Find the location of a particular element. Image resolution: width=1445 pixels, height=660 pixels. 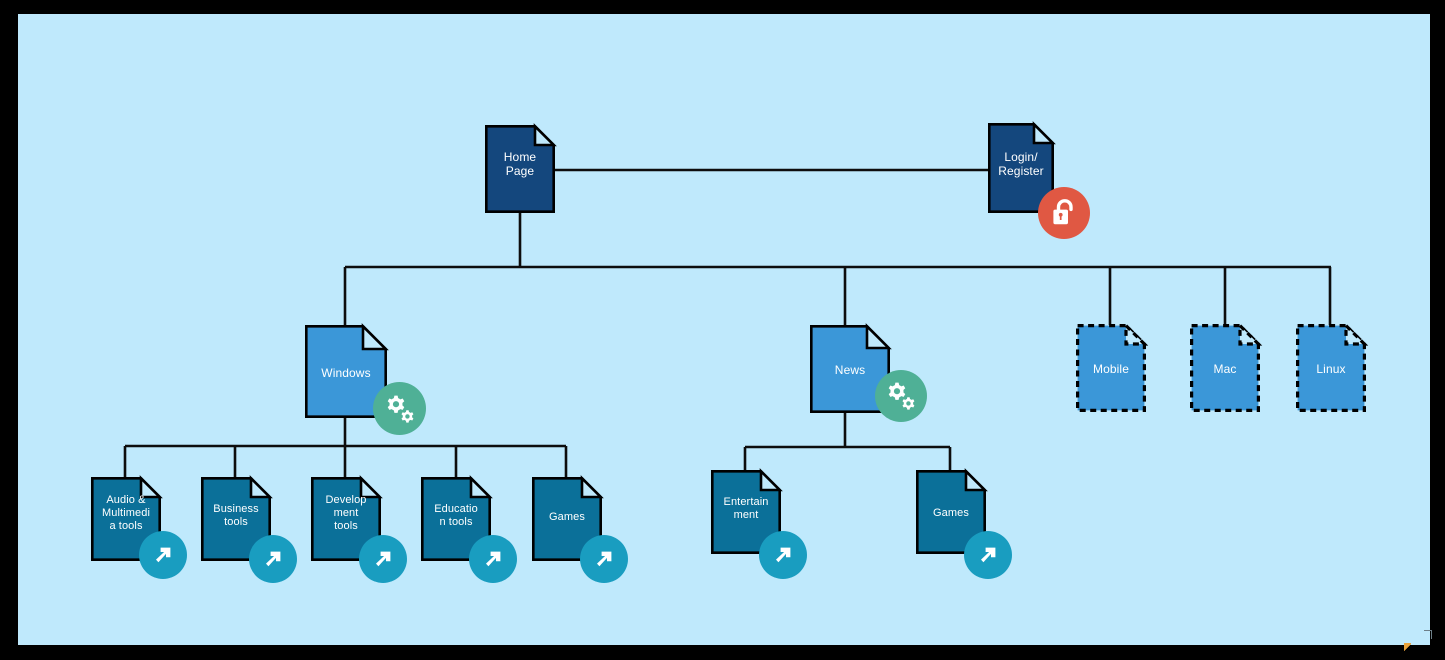

node-login-register: Login/ Register is located at coordinates (1039, 180).